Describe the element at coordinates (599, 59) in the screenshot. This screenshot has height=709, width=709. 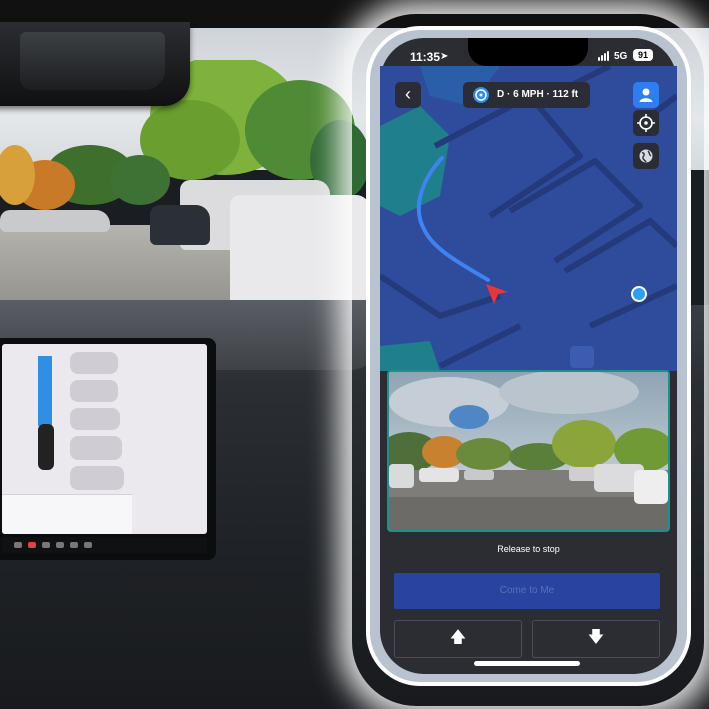
I see `signal-icon` at that location.